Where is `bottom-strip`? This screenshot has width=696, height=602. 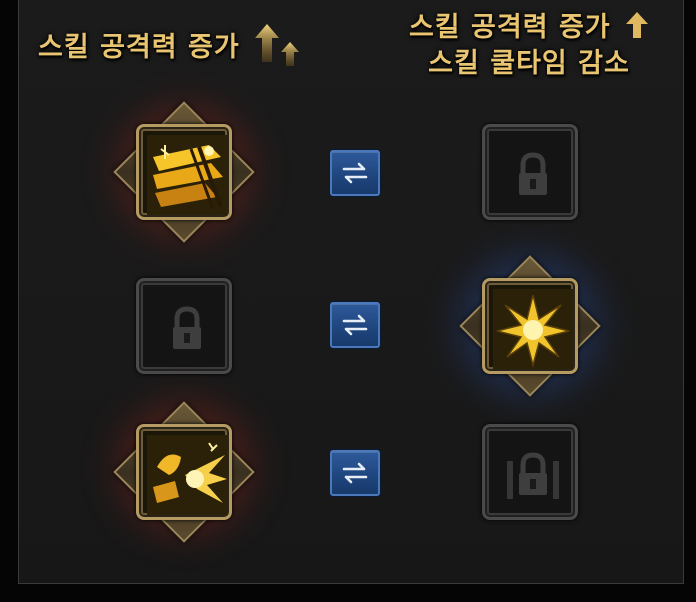
bottom-strip is located at coordinates (348, 593).